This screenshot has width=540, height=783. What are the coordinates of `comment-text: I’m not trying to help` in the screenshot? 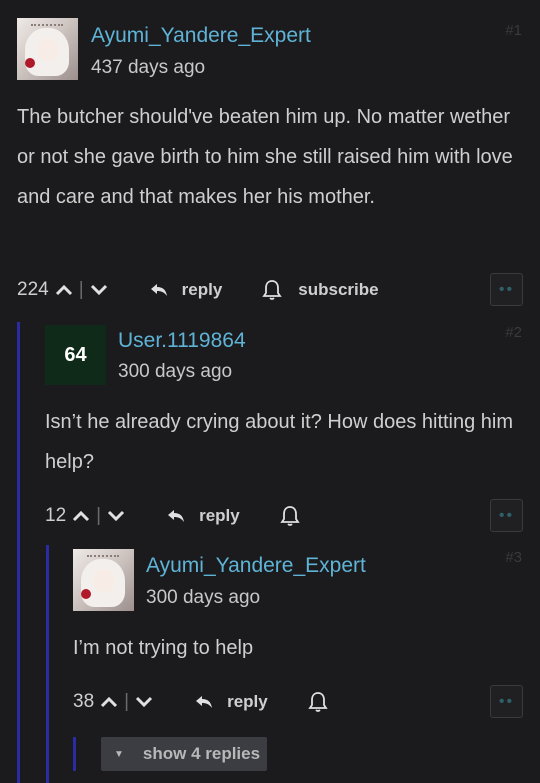 It's located at (163, 648).